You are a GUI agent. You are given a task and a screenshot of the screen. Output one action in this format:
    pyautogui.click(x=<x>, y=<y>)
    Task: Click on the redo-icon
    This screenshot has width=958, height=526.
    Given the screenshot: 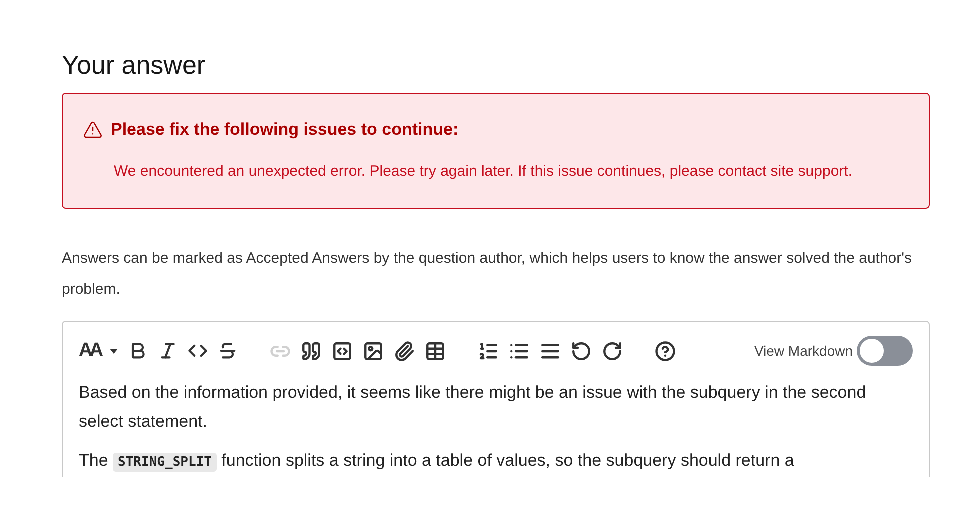 What is the action you would take?
    pyautogui.click(x=613, y=351)
    